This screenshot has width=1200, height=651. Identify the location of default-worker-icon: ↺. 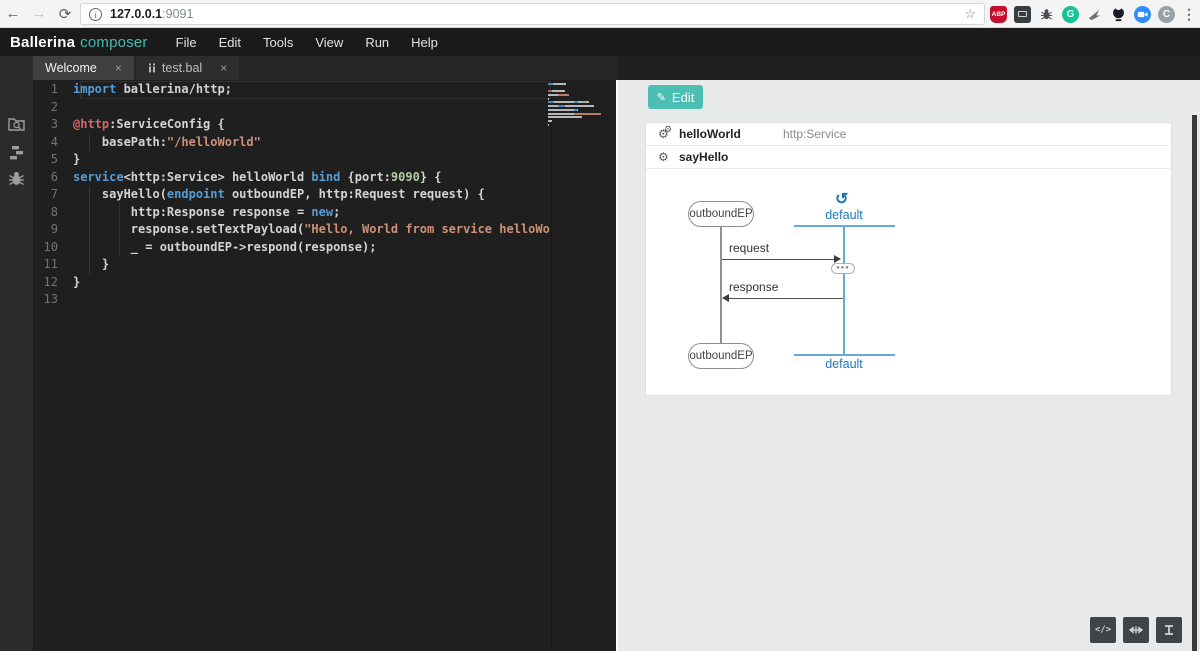
(841, 199).